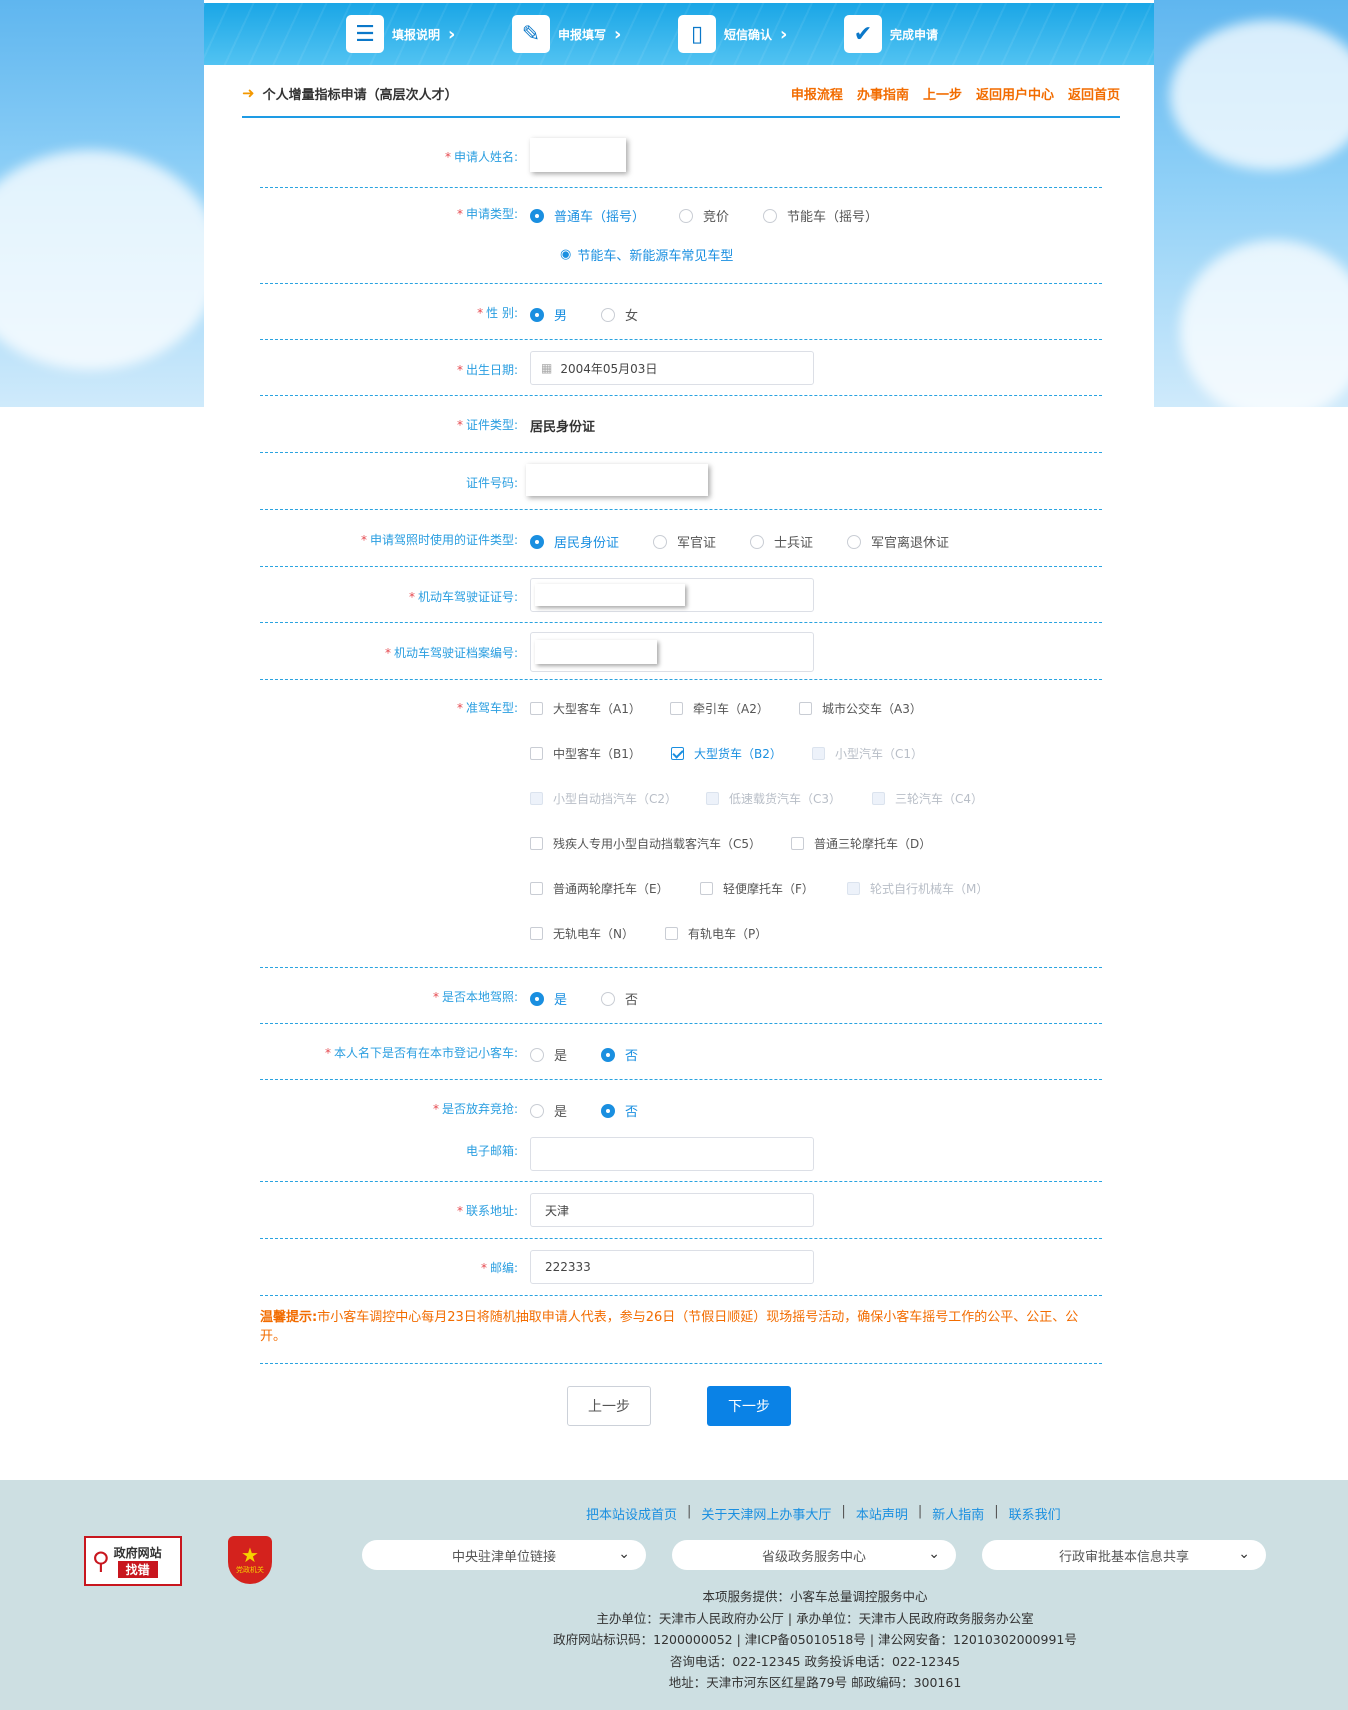  I want to click on calendar-icon: ▦, so click(547, 368).